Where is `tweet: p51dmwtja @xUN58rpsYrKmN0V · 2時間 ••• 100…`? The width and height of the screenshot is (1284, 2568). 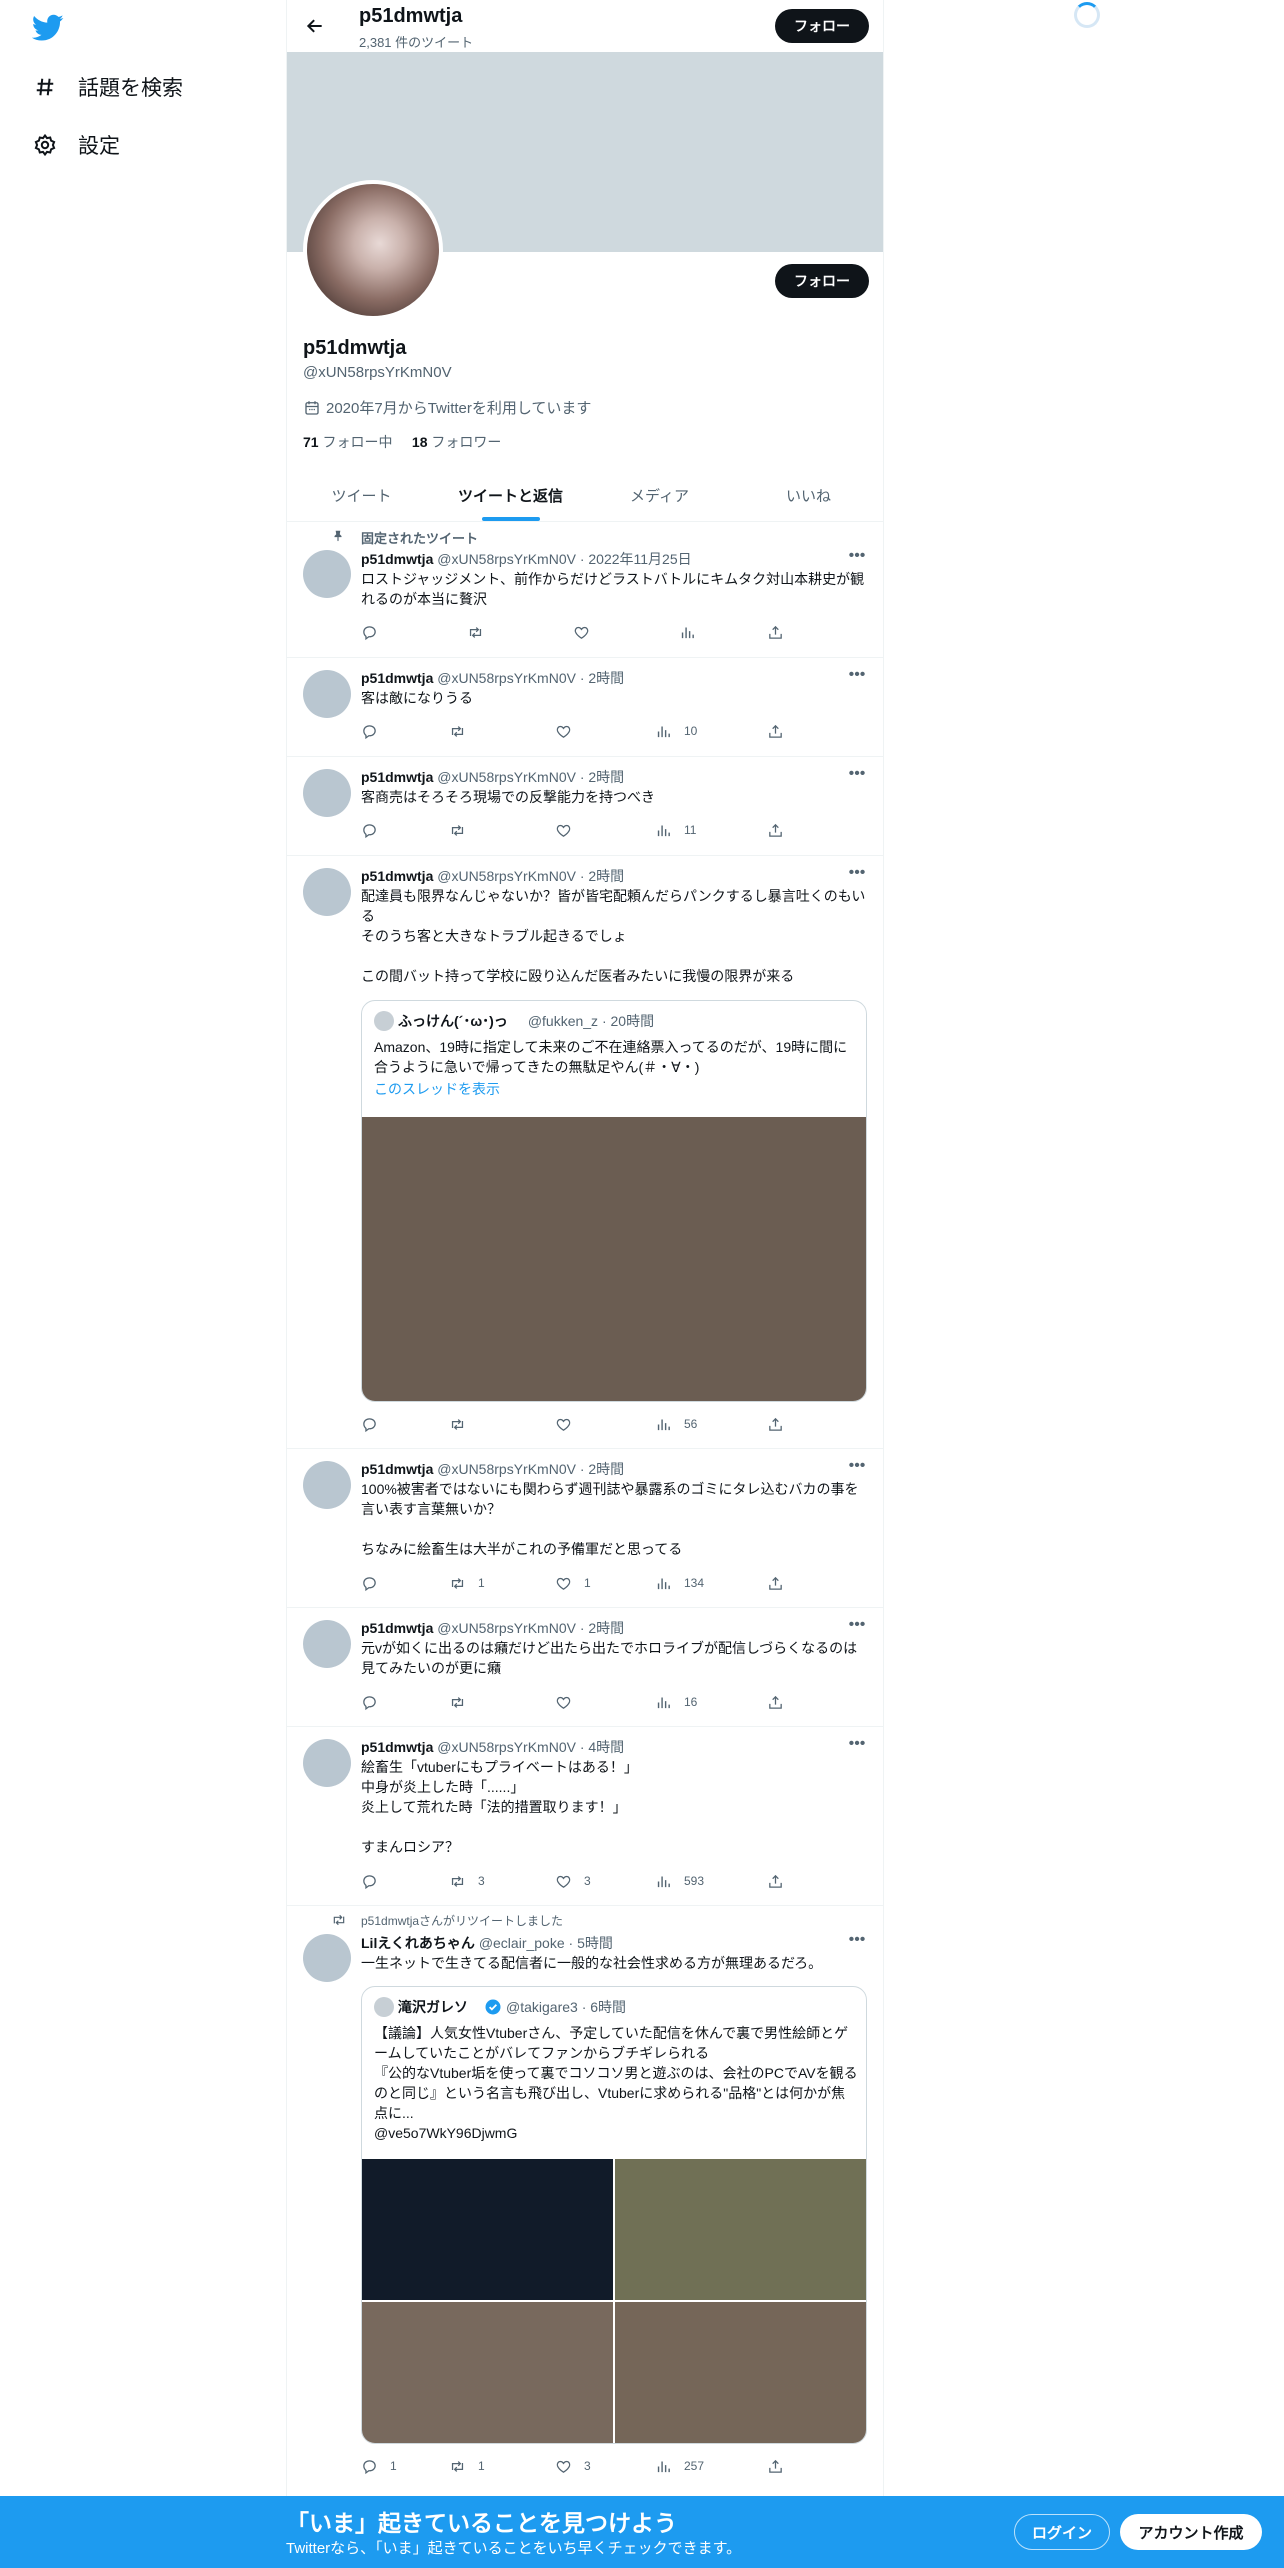
tweet: p51dmwtja @xUN58rpsYrKmN0V · 2時間 ••• 100… is located at coordinates (585, 1528).